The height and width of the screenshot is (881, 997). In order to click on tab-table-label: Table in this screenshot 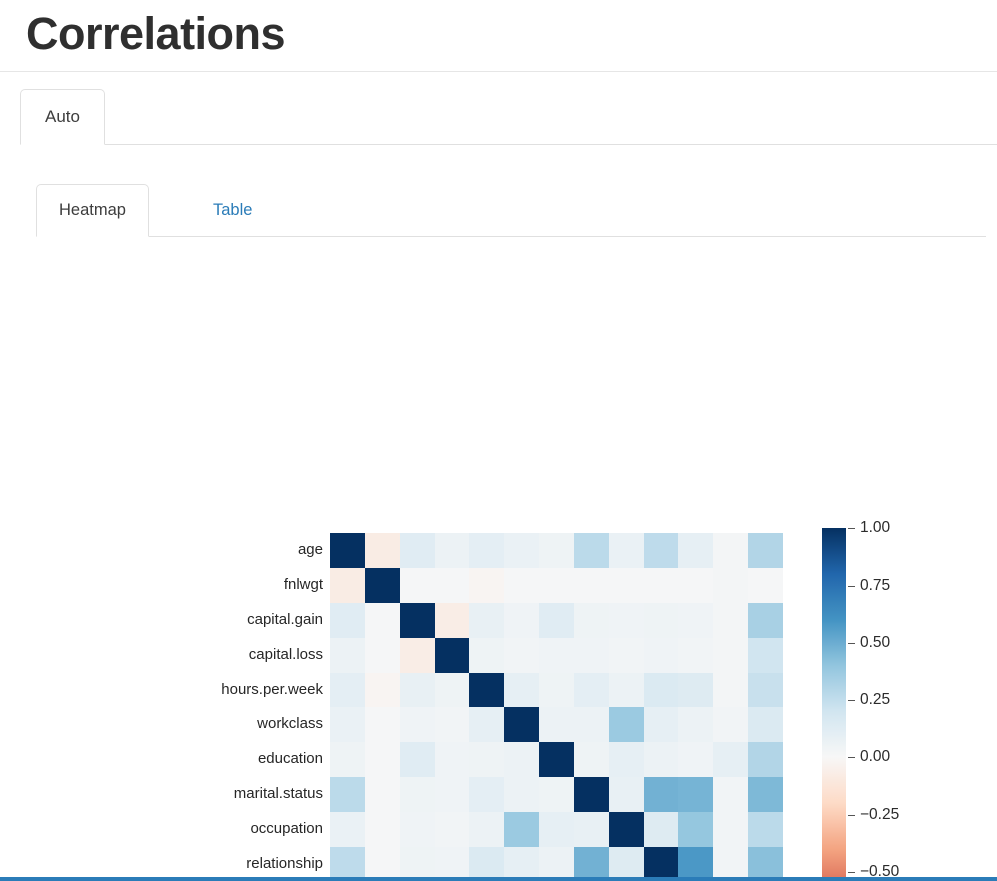, I will do `click(233, 210)`.